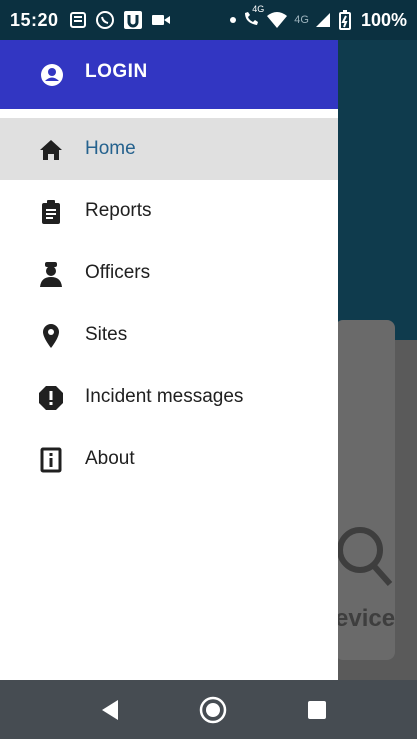 Image resolution: width=417 pixels, height=739 pixels. Describe the element at coordinates (322, 20) in the screenshot. I see `signal-icon` at that location.